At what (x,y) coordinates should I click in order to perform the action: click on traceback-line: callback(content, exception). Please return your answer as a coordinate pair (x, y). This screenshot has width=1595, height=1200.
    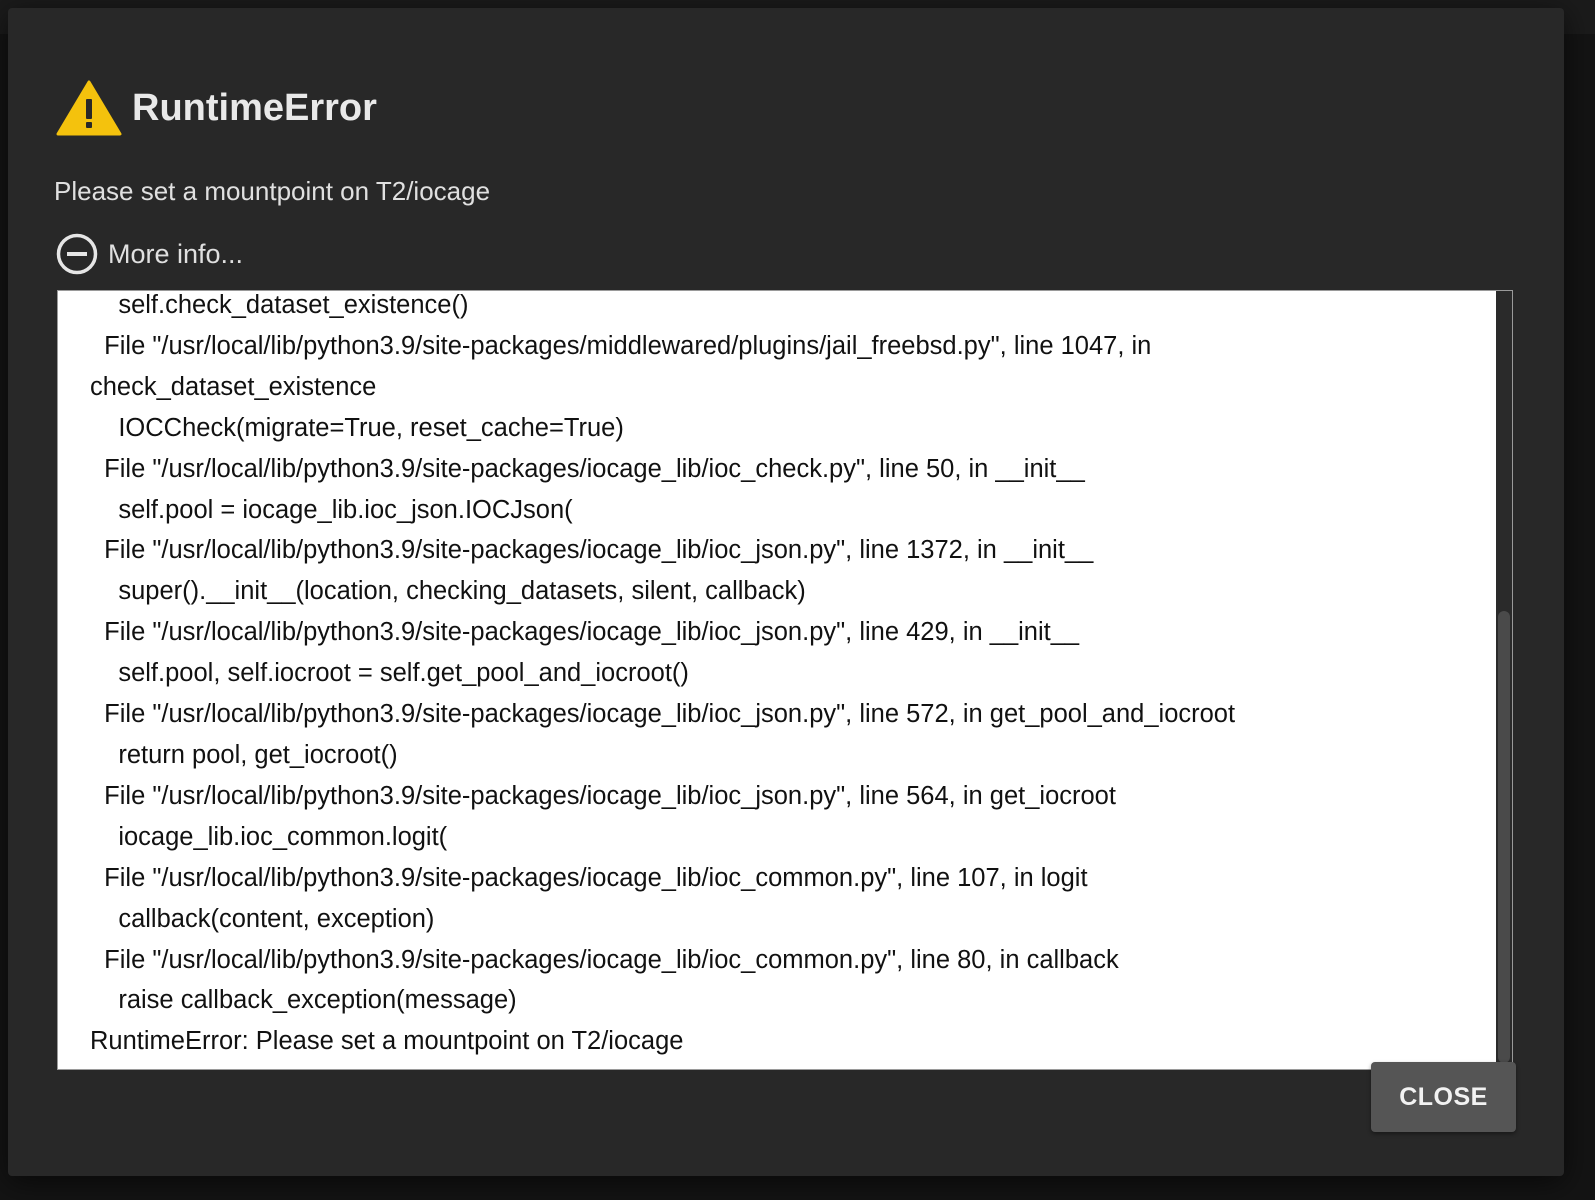
    Looking at the image, I should click on (262, 918).